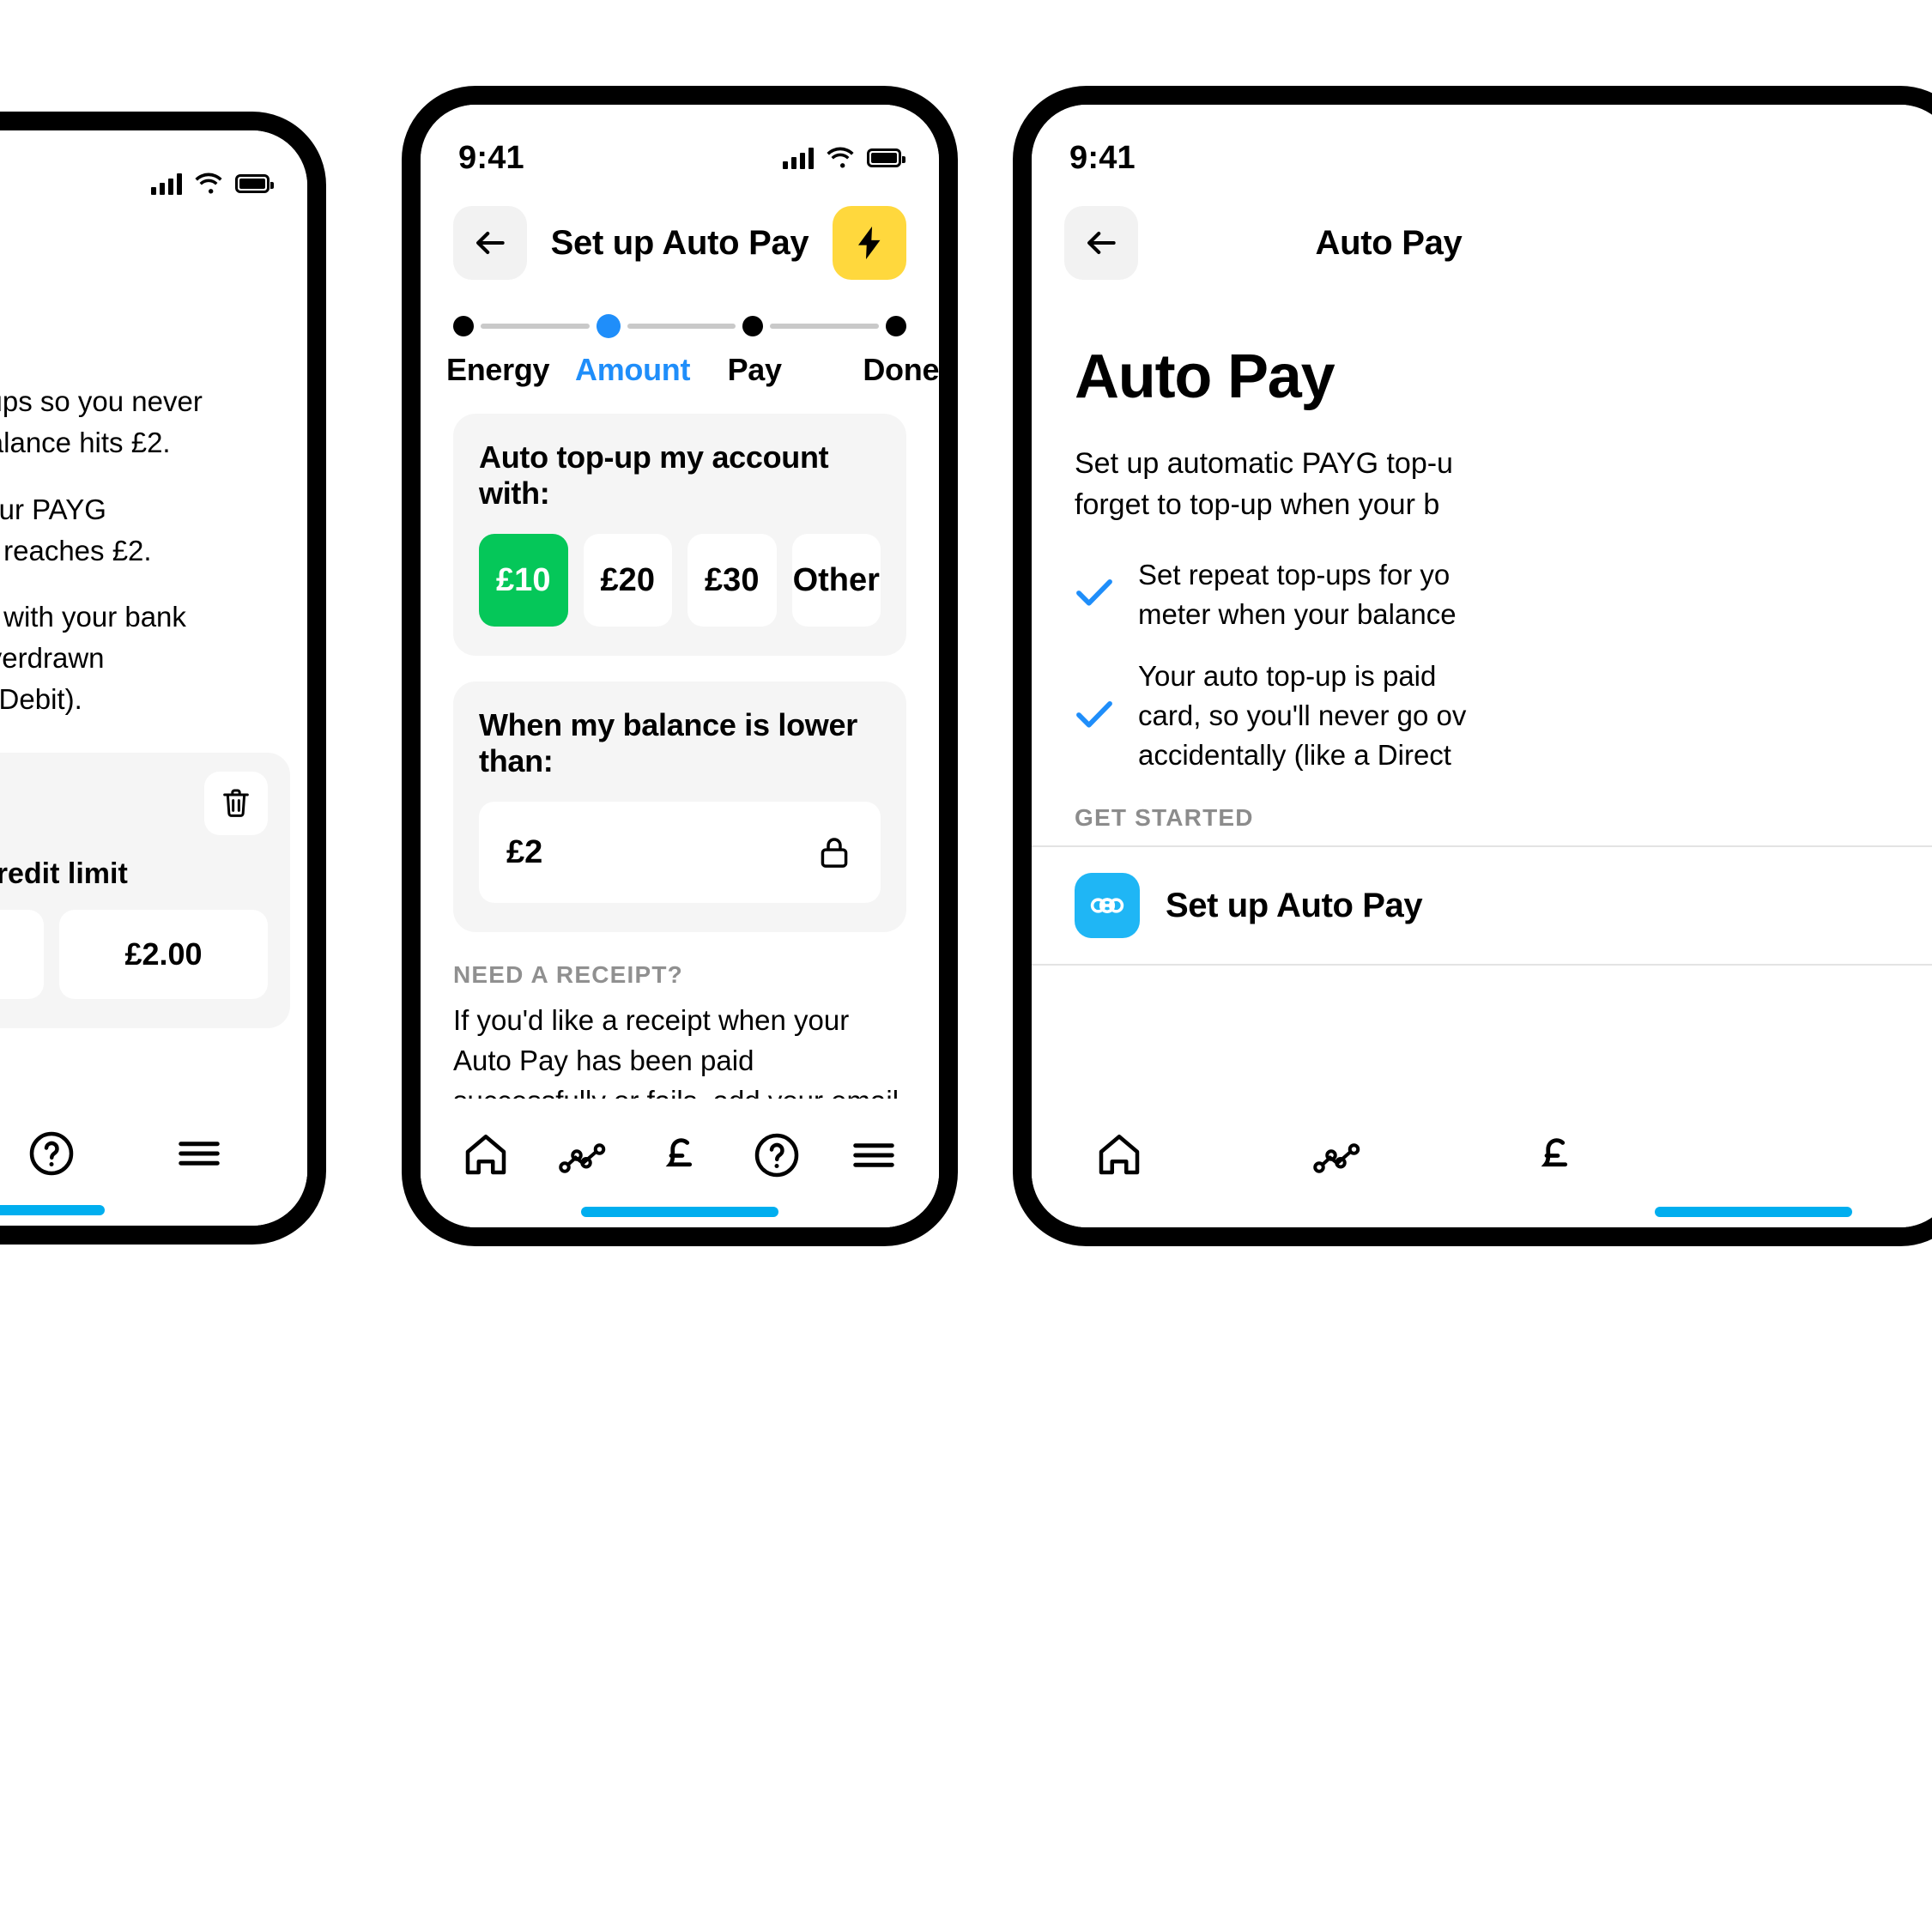 Image resolution: width=1932 pixels, height=1932 pixels. I want to click on stepper-labels: Energy Amount Pay Done, so click(693, 370).